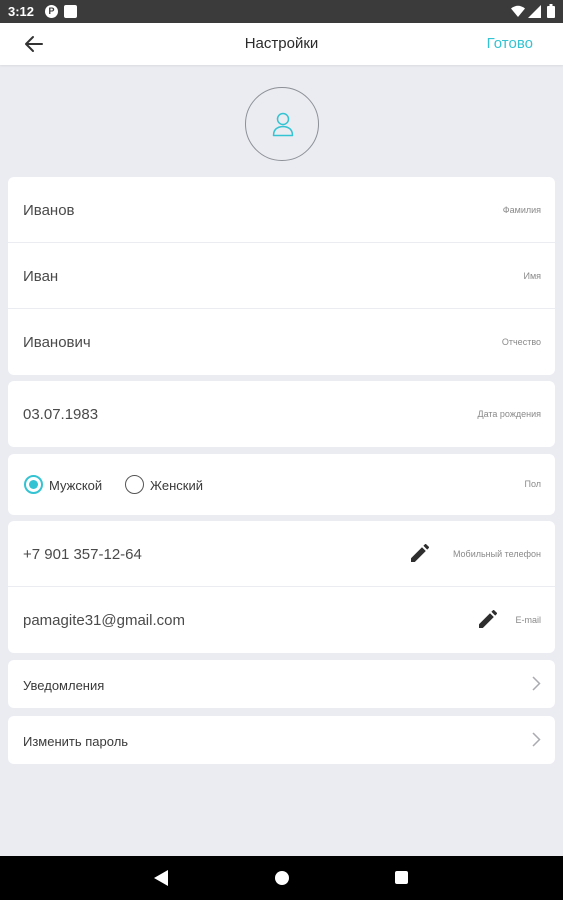 Image resolution: width=563 pixels, height=900 pixels. I want to click on change-password-card: Изменить пароль, so click(281, 740).